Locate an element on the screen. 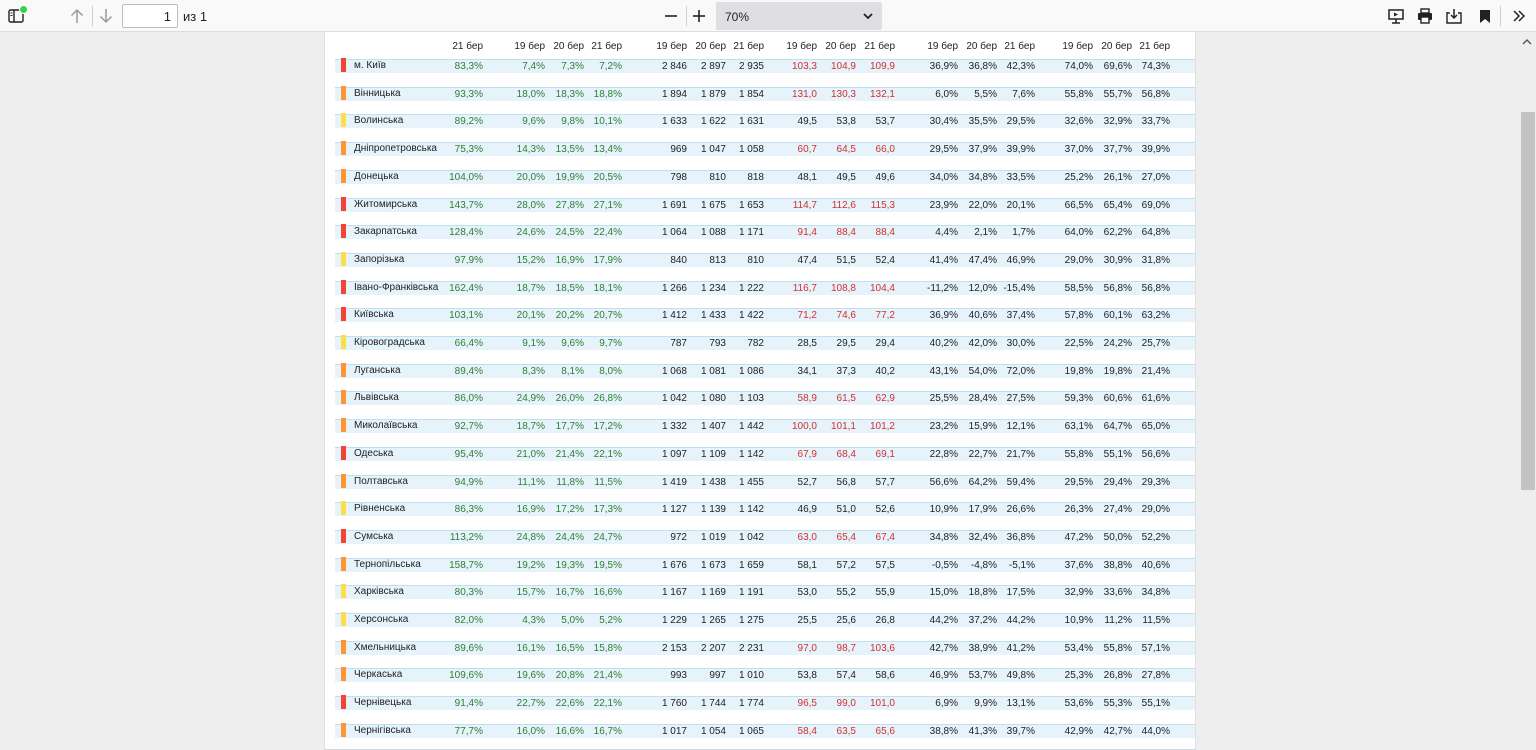 The width and height of the screenshot is (1536, 750). scroll-up-arrow-icon is located at coordinates (1527, 42).